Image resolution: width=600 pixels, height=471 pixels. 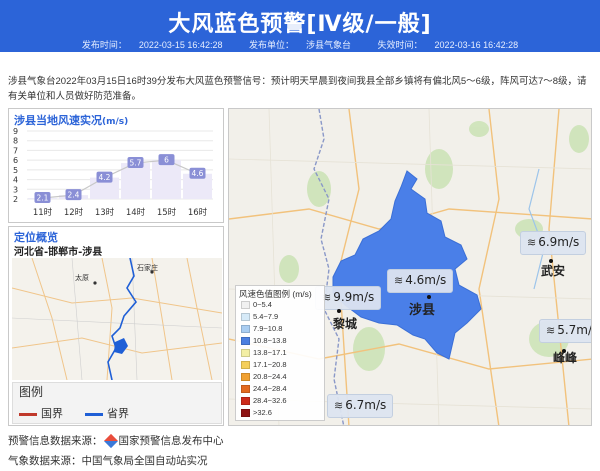 I want to click on x-tick-label: 13时, so click(x=105, y=212).